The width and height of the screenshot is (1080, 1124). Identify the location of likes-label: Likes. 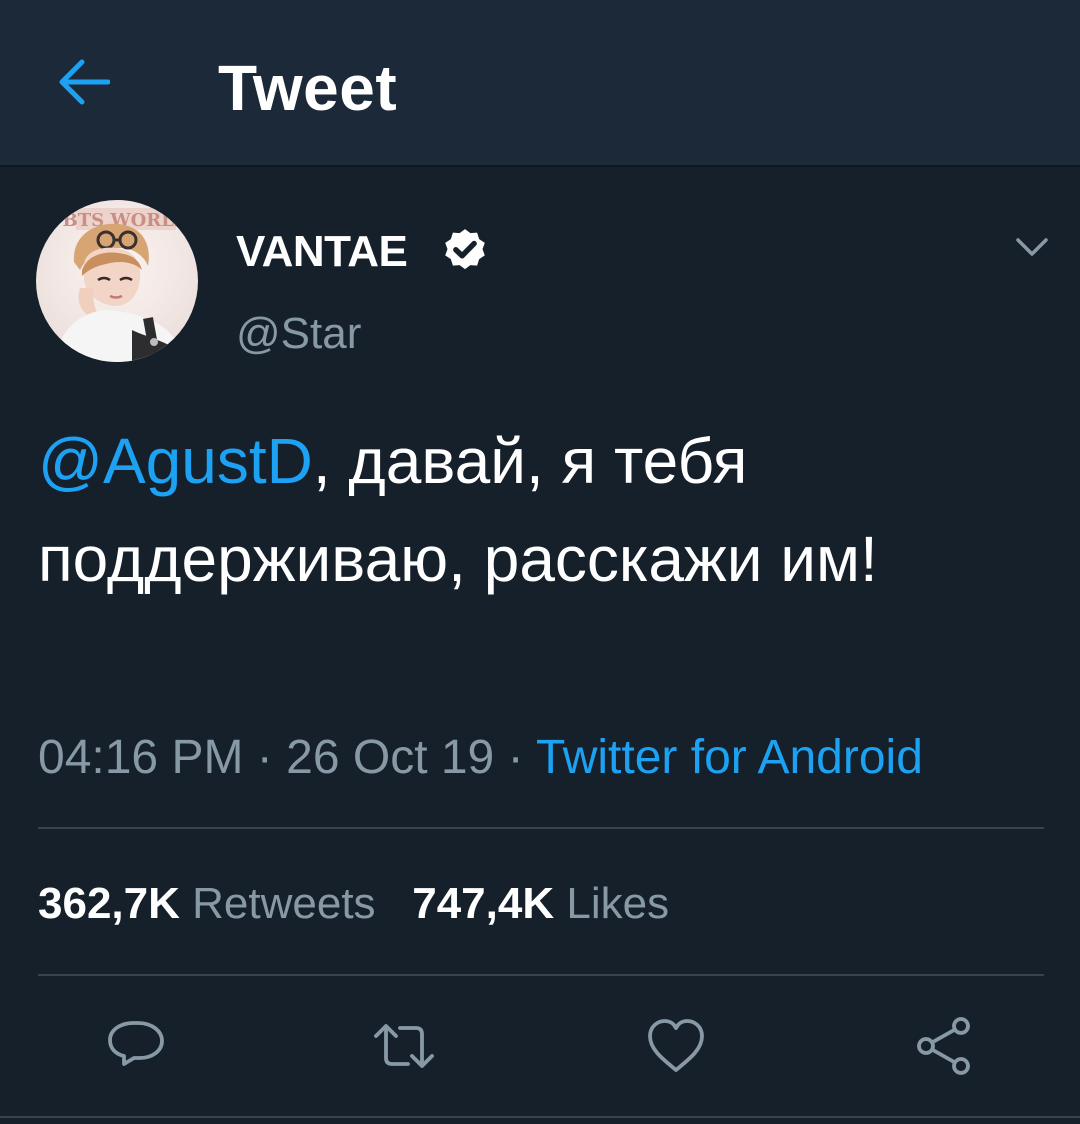
(618, 903).